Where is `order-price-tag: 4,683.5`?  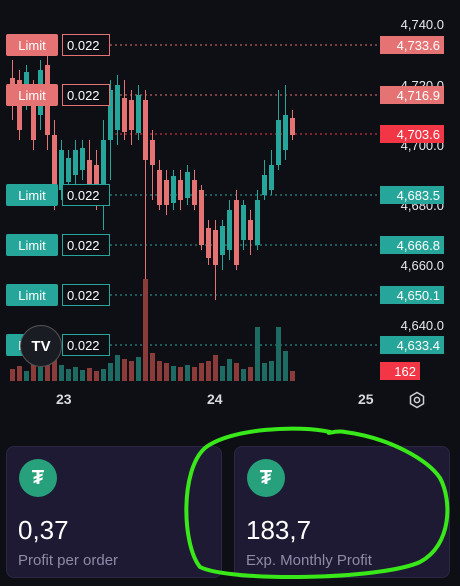
order-price-tag: 4,683.5 is located at coordinates (412, 195).